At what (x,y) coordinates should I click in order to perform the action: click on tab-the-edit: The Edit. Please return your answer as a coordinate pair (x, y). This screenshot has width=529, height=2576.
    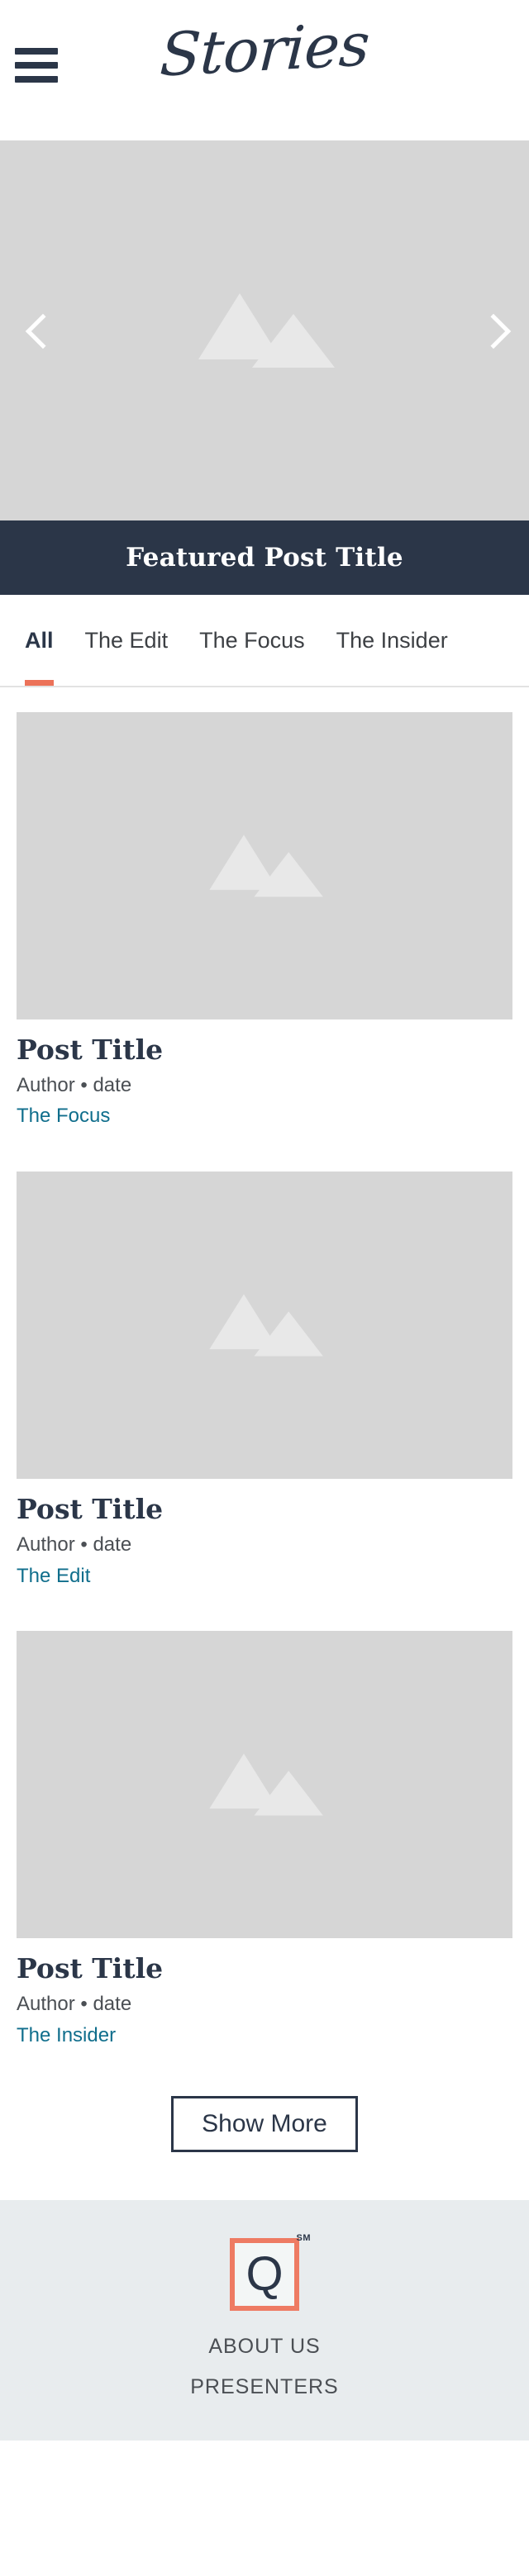
    Looking at the image, I should click on (127, 640).